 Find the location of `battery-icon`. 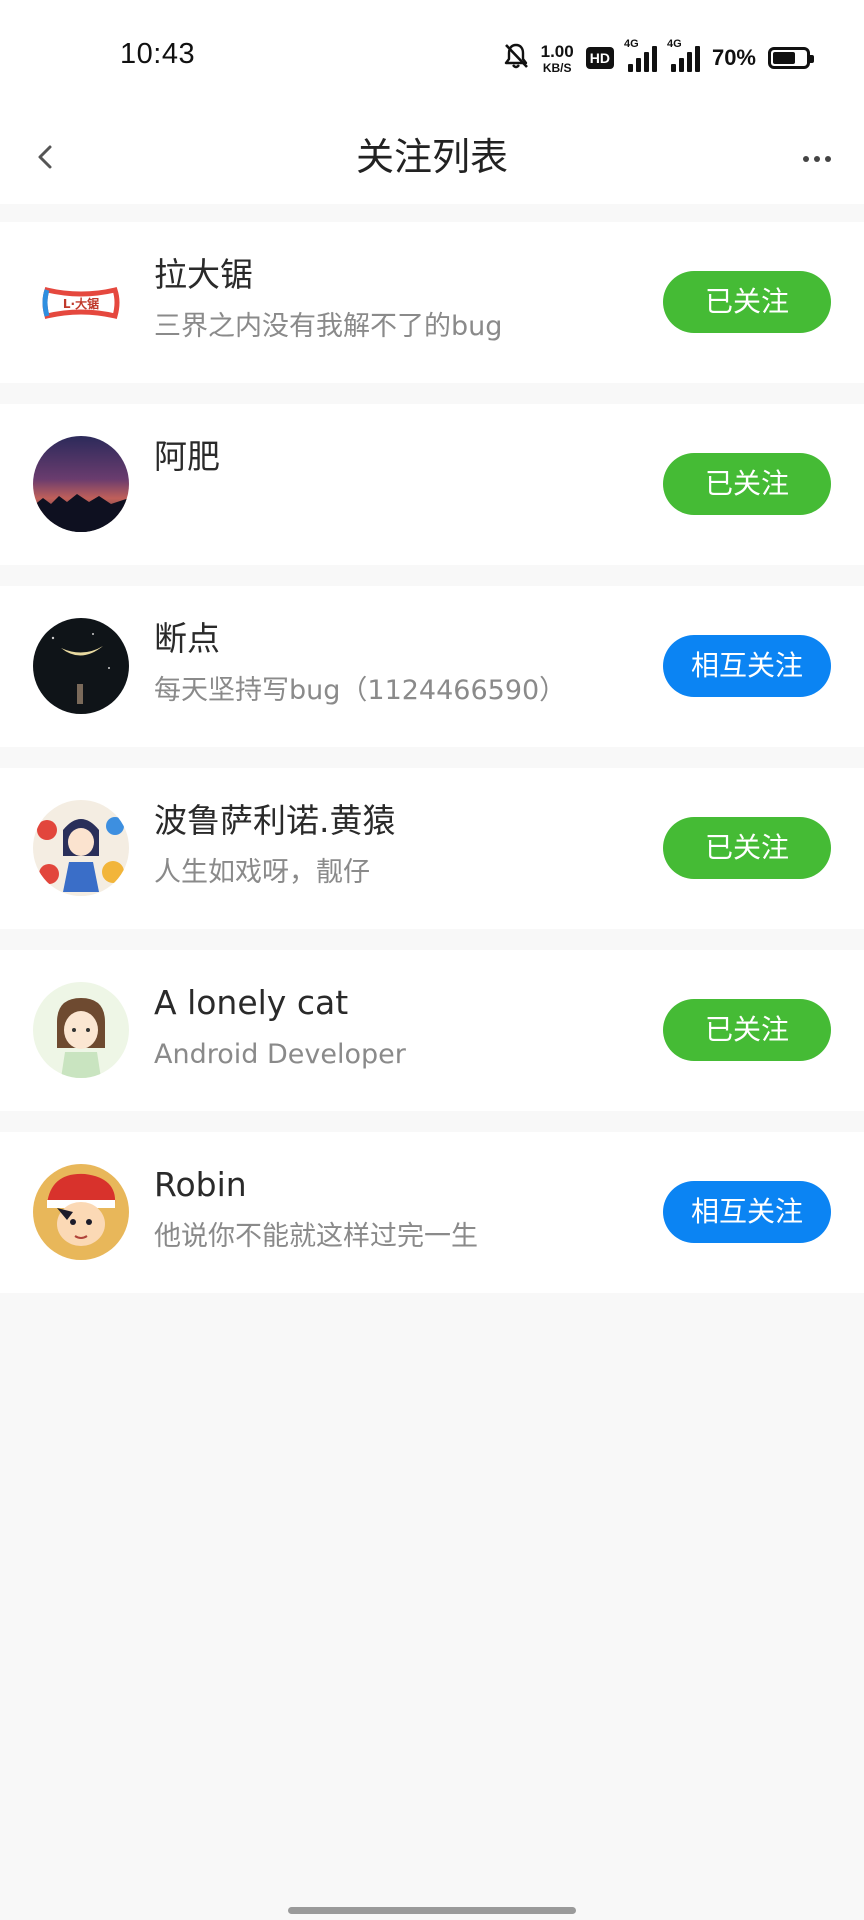

battery-icon is located at coordinates (791, 58).